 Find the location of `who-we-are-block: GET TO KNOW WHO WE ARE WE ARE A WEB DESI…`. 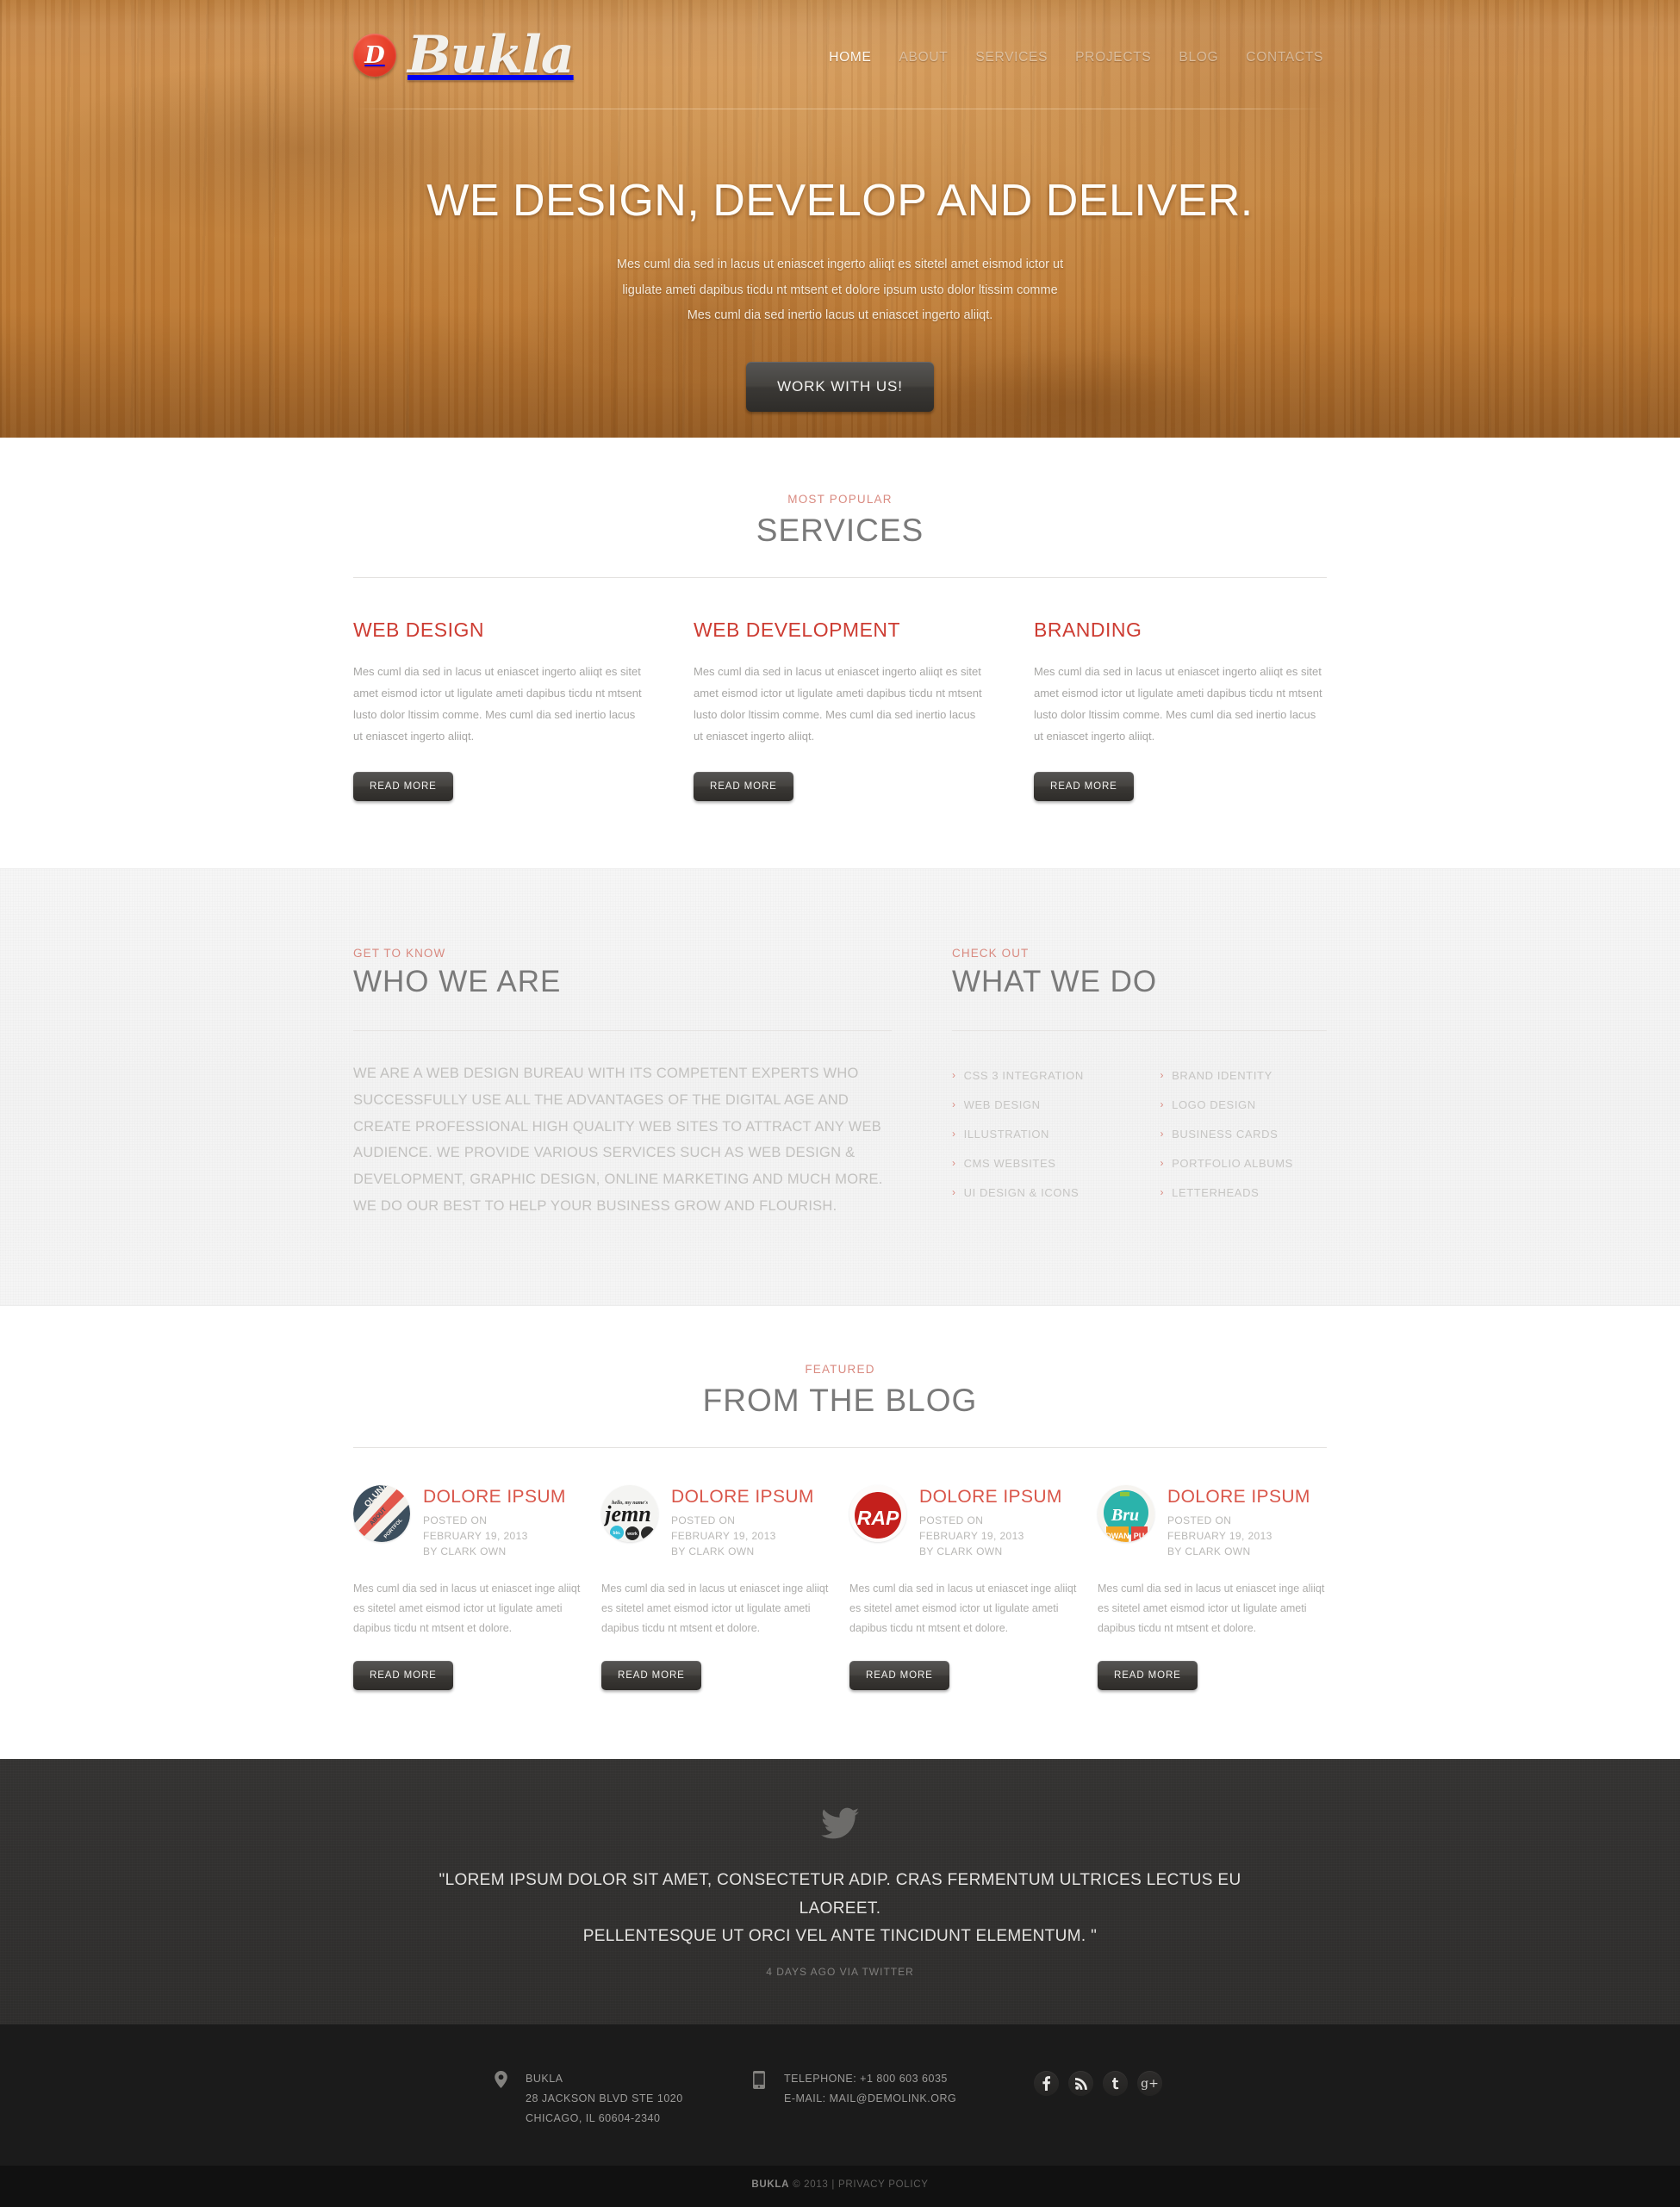

who-we-are-block: GET TO KNOW WHO WE ARE WE ARE A WEB DESI… is located at coordinates (623, 1083).